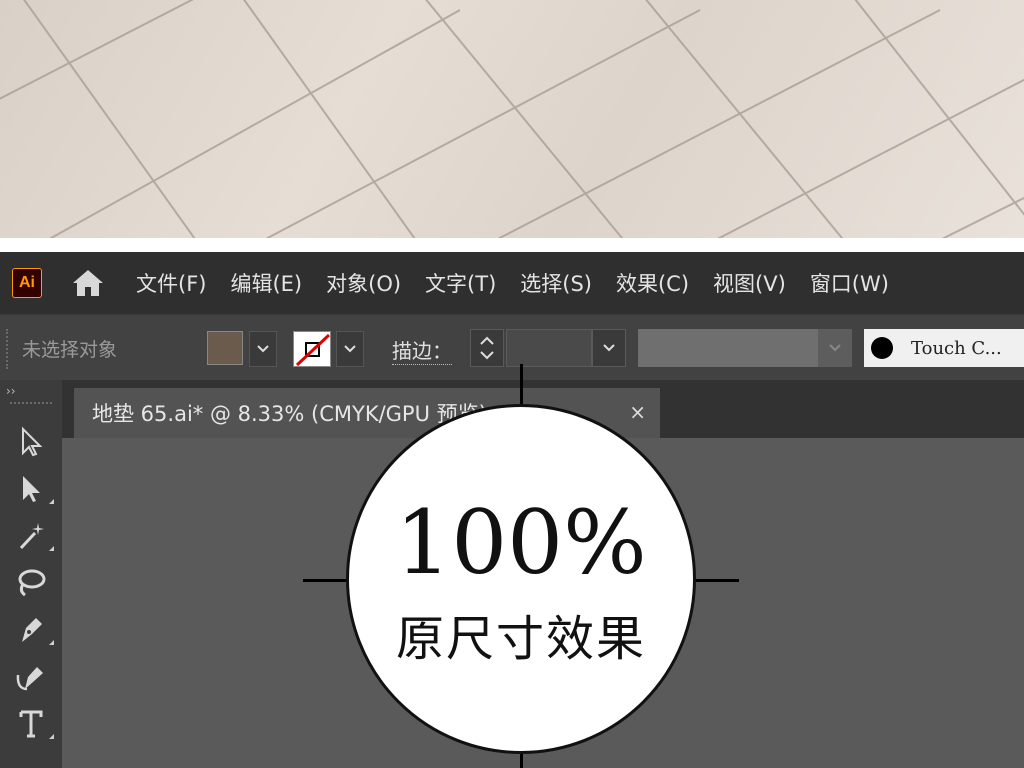 The height and width of the screenshot is (768, 1024). I want to click on stroke-color-swatch, so click(312, 349).